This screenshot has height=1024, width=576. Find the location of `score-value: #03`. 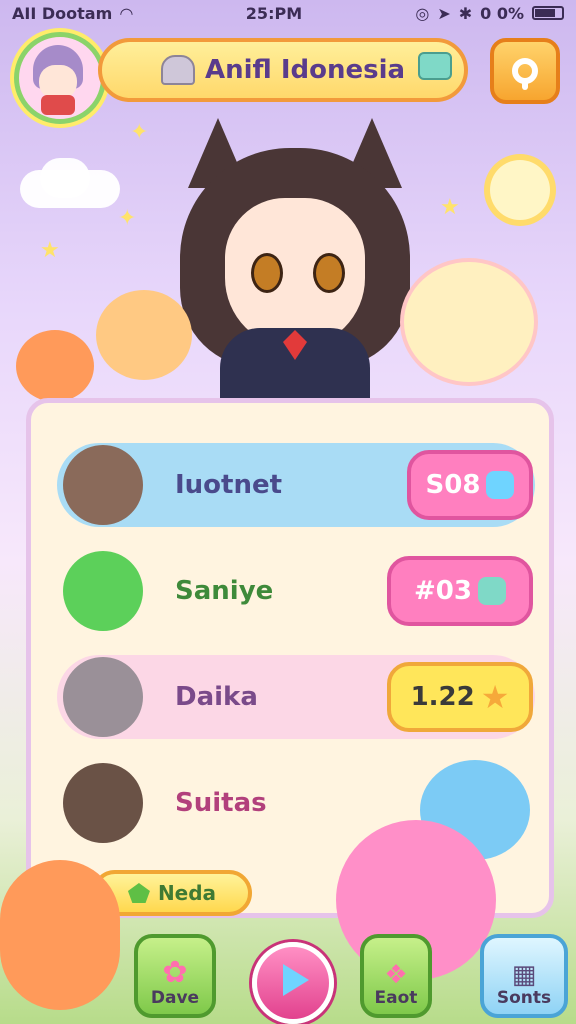

score-value: #03 is located at coordinates (443, 591).